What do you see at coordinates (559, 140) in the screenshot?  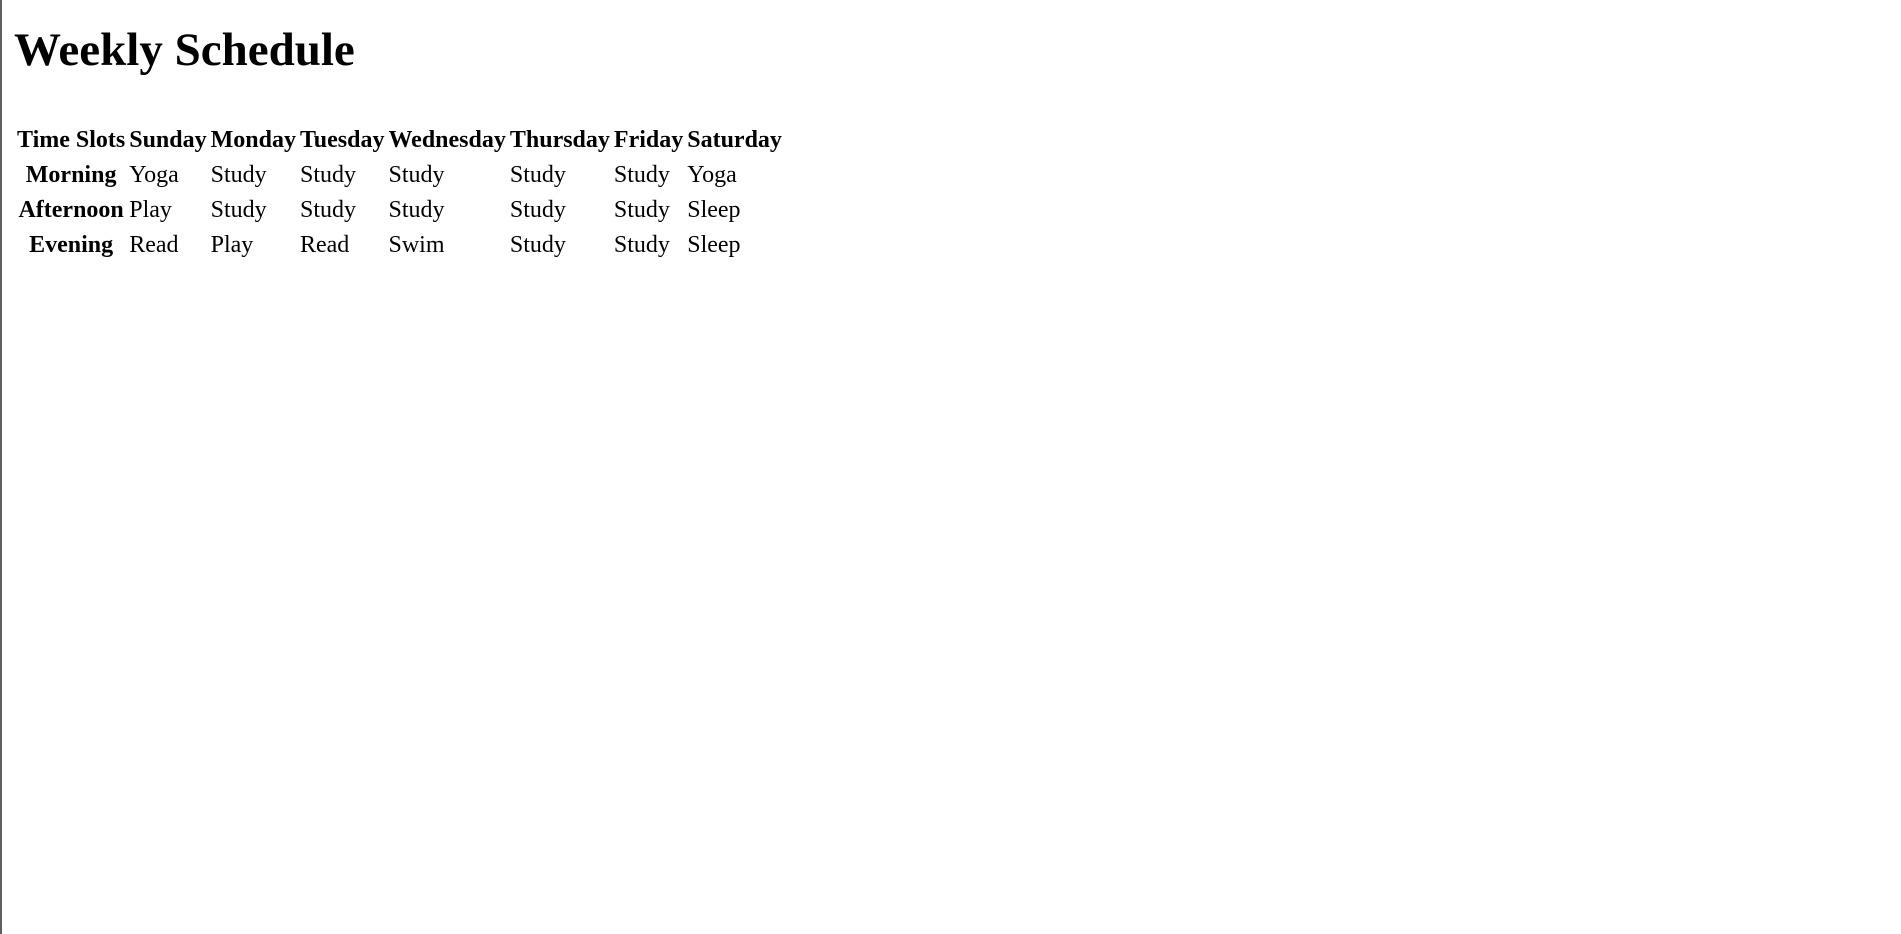 I see `header-thursday: Thursday` at bounding box center [559, 140].